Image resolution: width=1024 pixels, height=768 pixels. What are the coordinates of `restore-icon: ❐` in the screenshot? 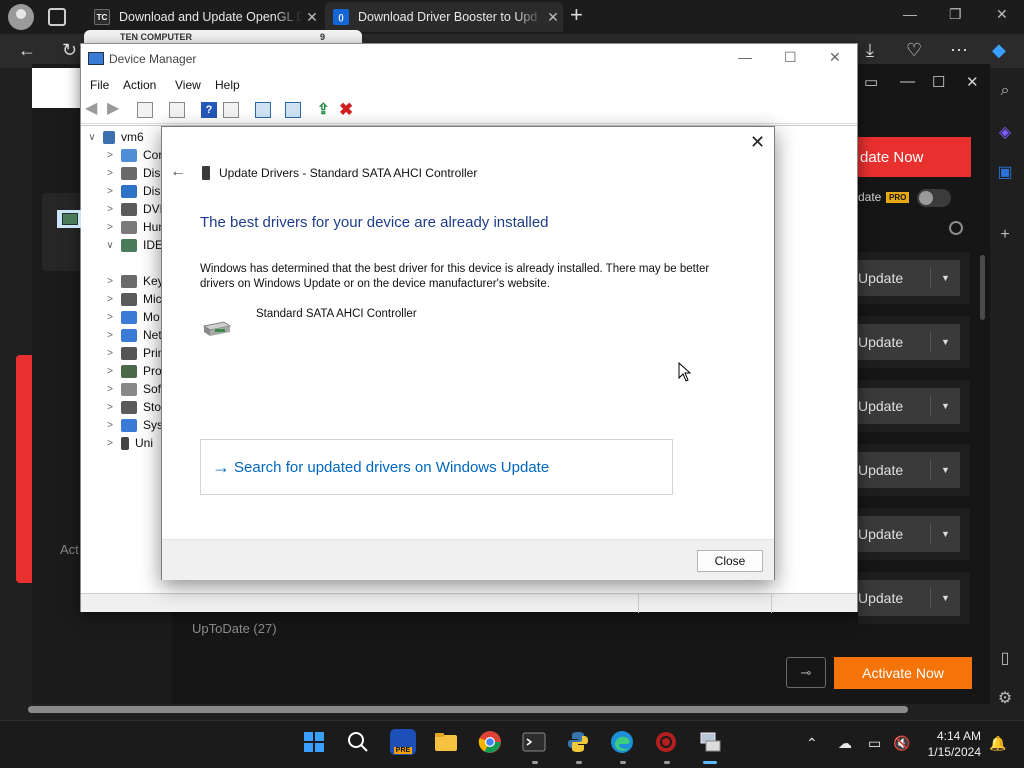 It's located at (955, 14).